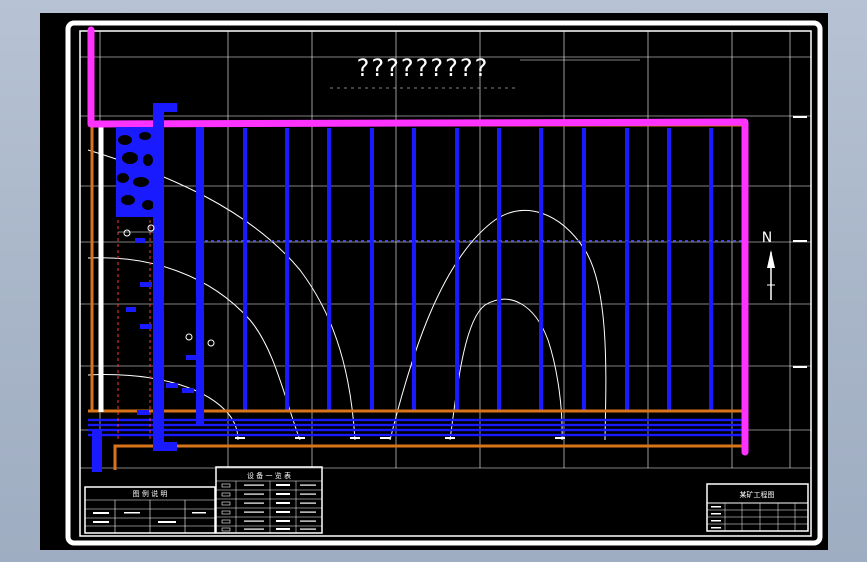 The height and width of the screenshot is (562, 867). I want to click on north-label: N, so click(767, 238).